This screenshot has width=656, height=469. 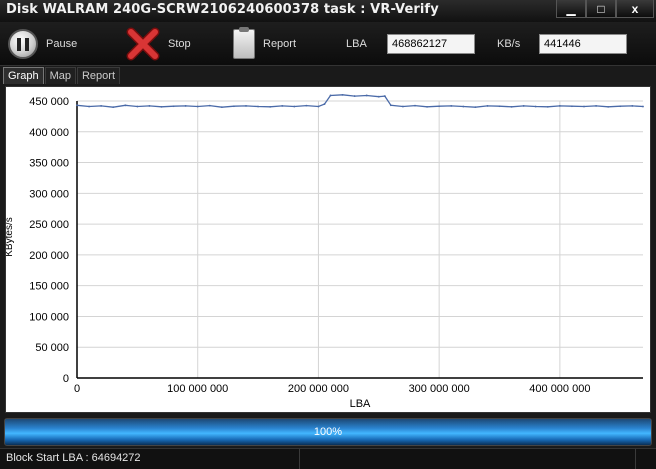 I want to click on maximize-button: □, so click(x=601, y=9).